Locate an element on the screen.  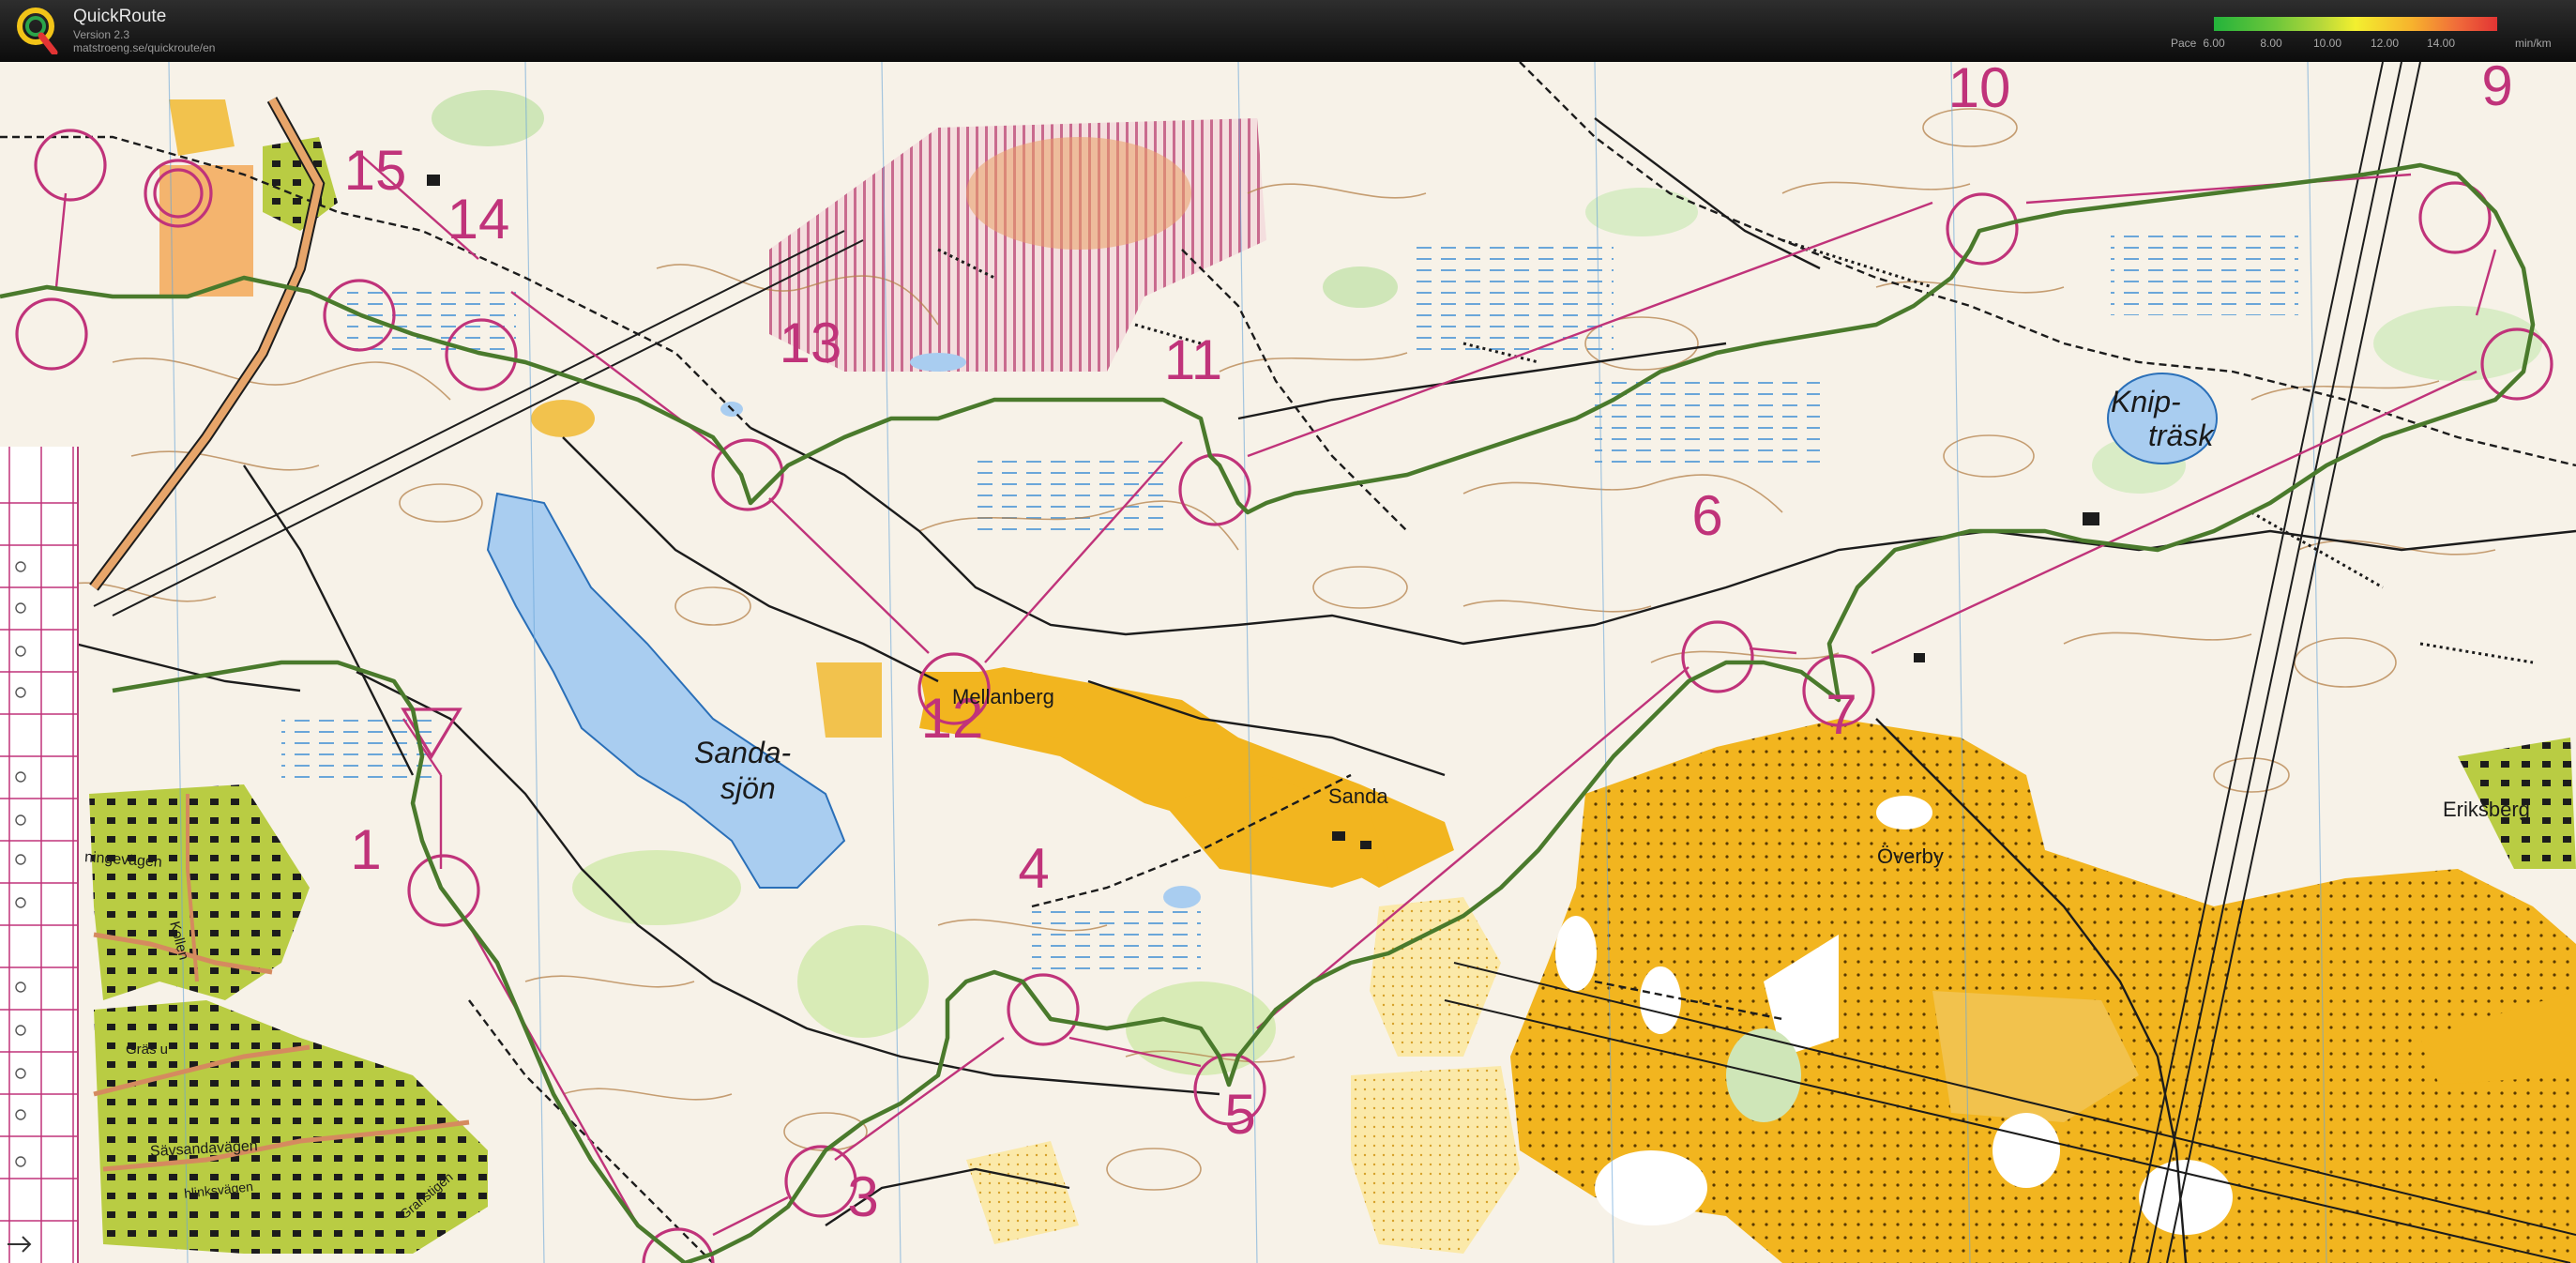
map-side-panel is located at coordinates (39, 855).